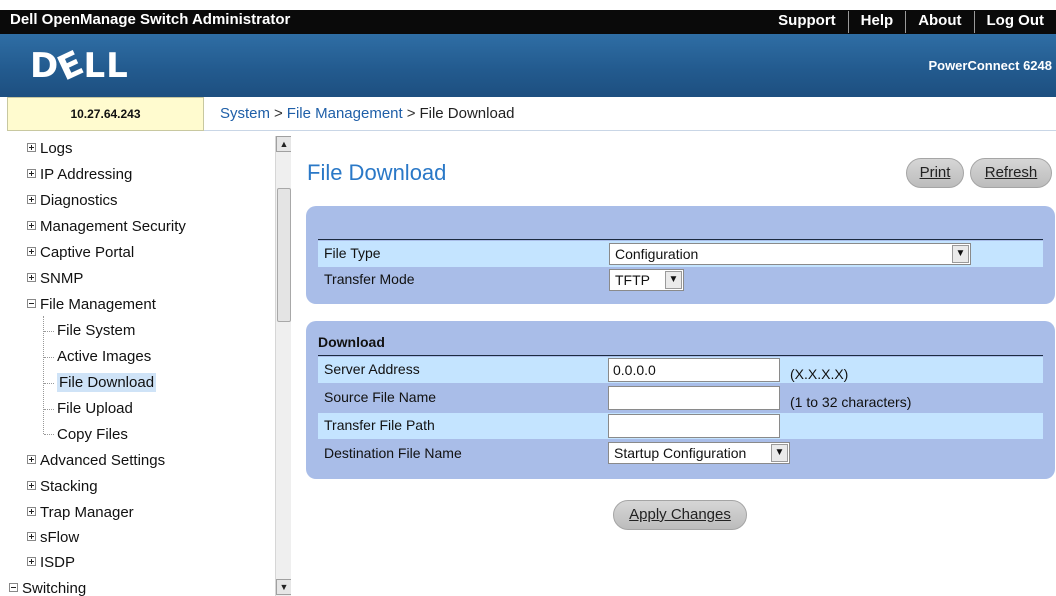  What do you see at coordinates (106, 227) in the screenshot?
I see `sidebar-item-management-security: Management Security` at bounding box center [106, 227].